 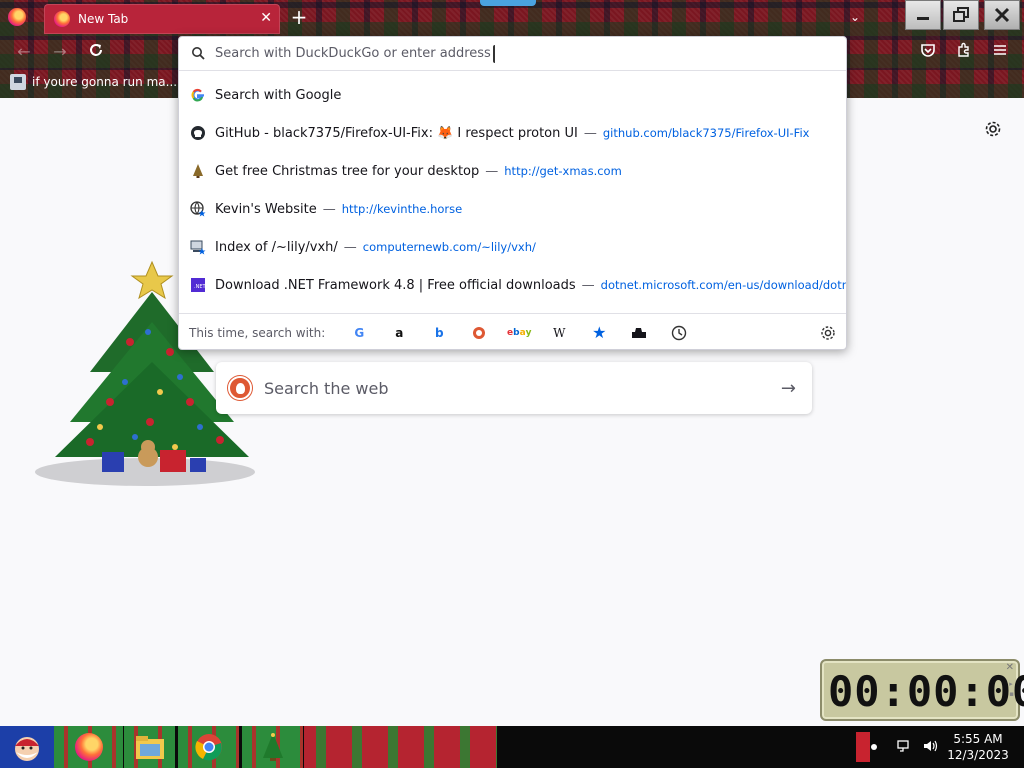 What do you see at coordinates (788, 388) in the screenshot?
I see `arrow-right-icon: →` at bounding box center [788, 388].